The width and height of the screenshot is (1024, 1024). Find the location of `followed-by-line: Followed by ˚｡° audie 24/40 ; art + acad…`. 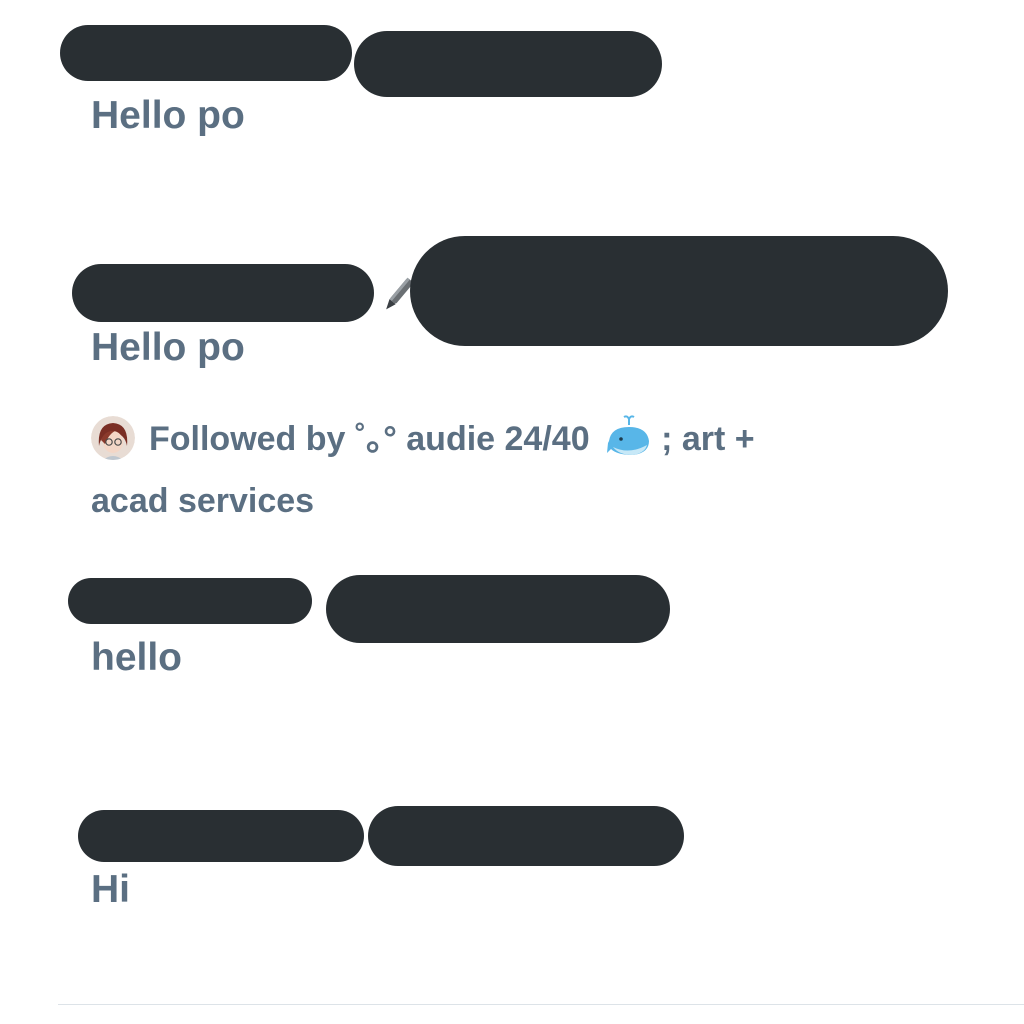

followed-by-line: Followed by ˚｡° audie 24/40 ; art + acad… is located at coordinates (521, 470).